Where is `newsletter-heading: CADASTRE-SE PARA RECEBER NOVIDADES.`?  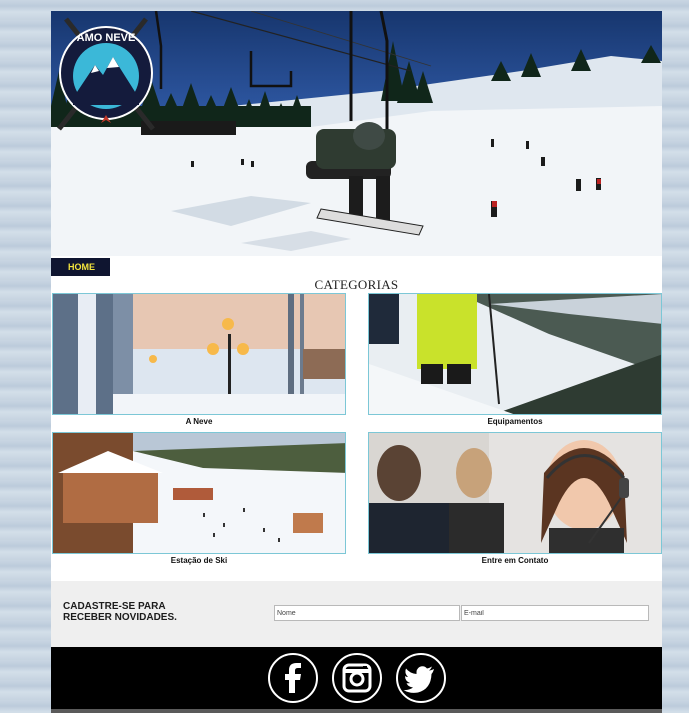
newsletter-heading: CADASTRE-SE PARA RECEBER NOVIDADES. is located at coordinates (133, 612).